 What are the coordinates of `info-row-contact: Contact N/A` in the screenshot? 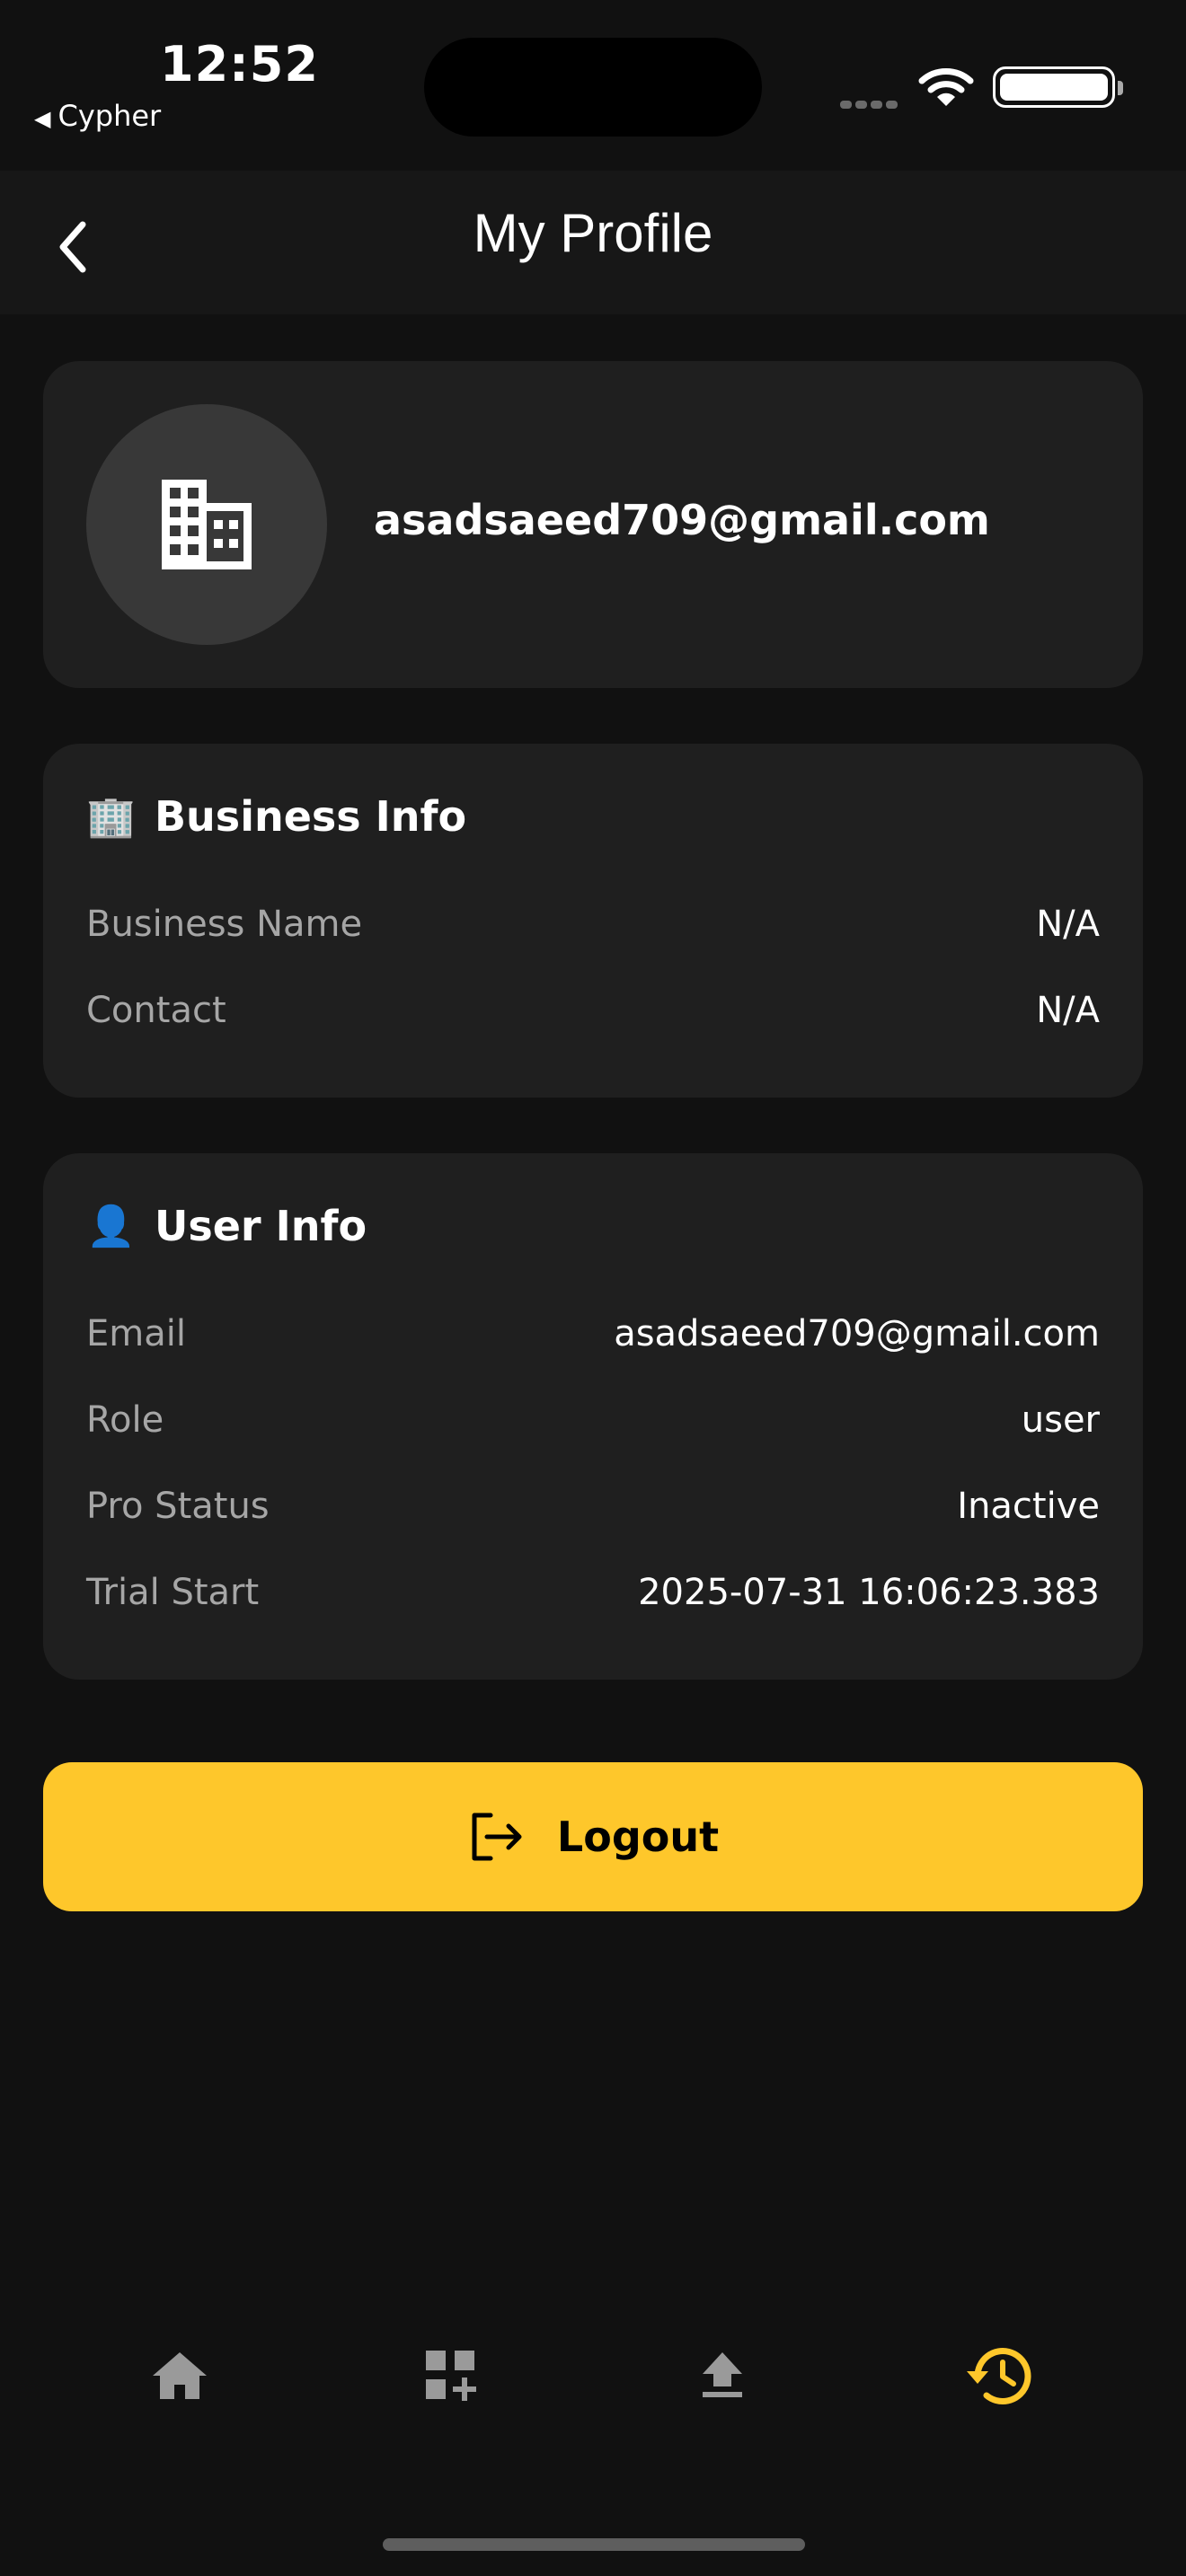 It's located at (593, 1010).